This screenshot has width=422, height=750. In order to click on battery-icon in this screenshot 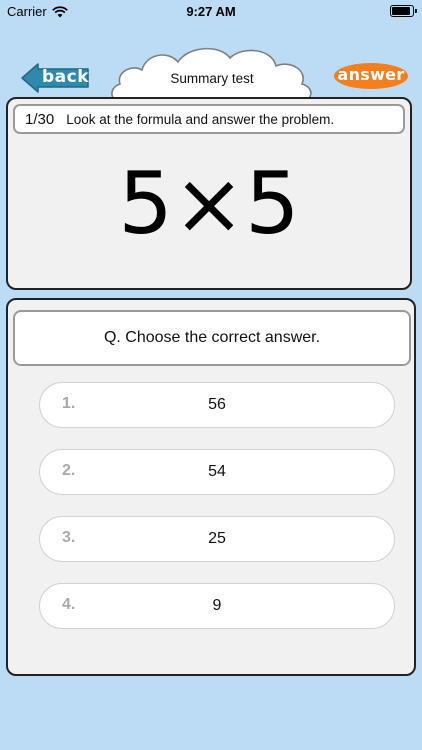, I will do `click(403, 11)`.